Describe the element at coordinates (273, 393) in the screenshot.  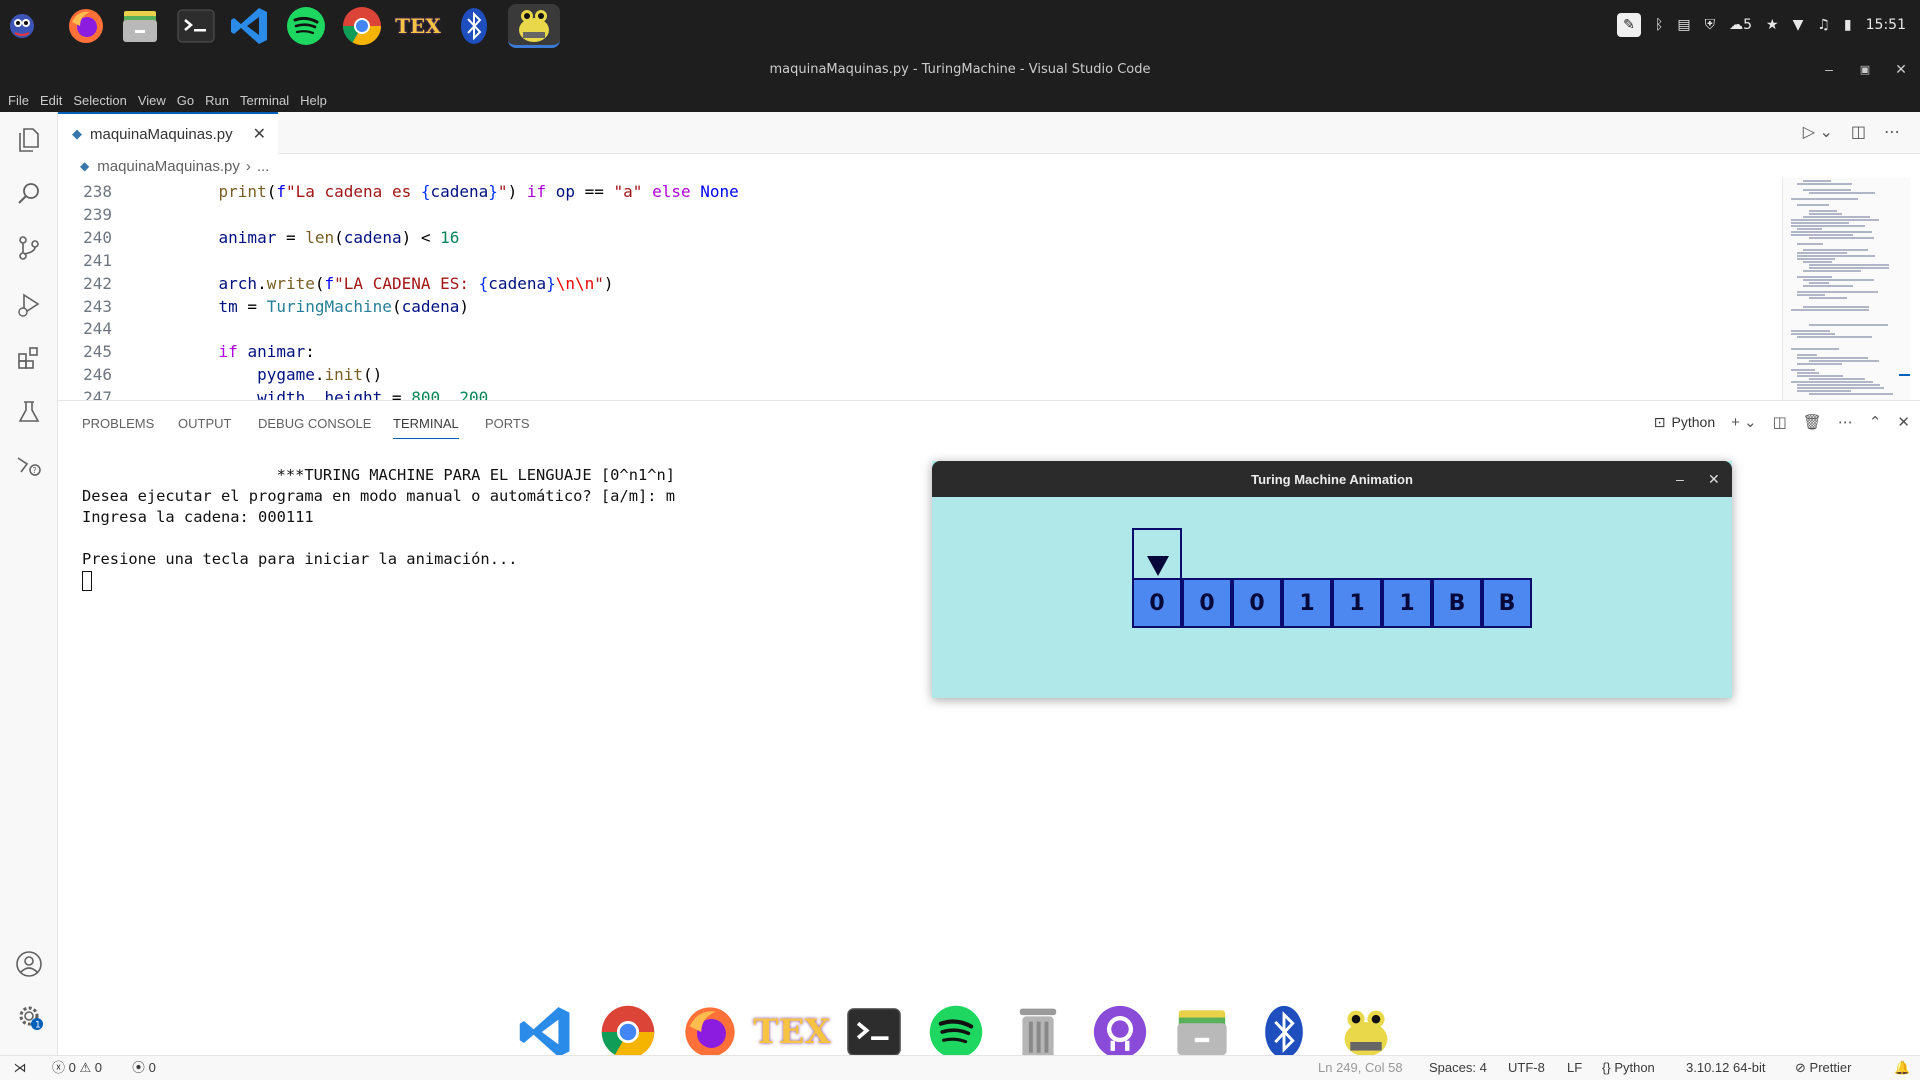
I see `code-line: 247 width, height = 800, 200` at that location.